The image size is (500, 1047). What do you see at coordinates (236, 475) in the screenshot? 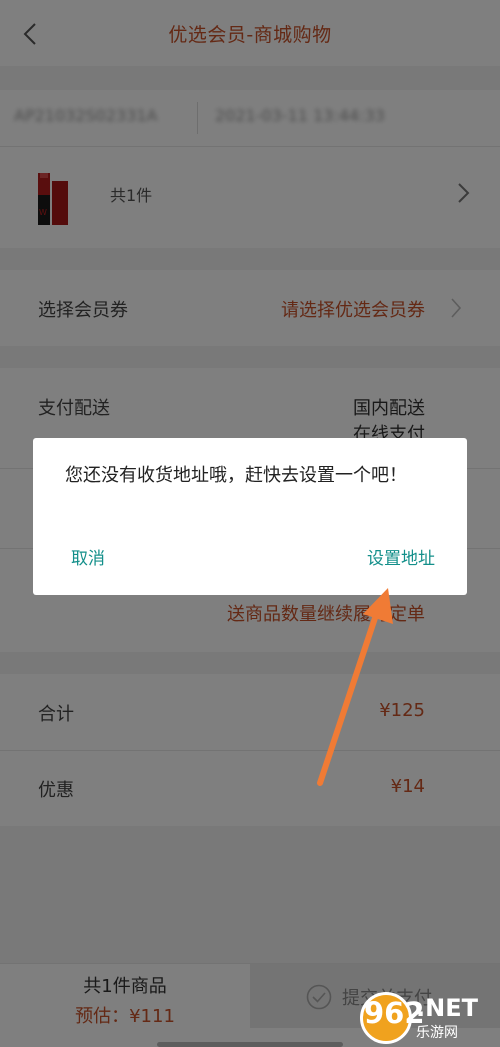
I see `dialog-message: 您还没有收货地址哦，赶快去设置一个吧！` at bounding box center [236, 475].